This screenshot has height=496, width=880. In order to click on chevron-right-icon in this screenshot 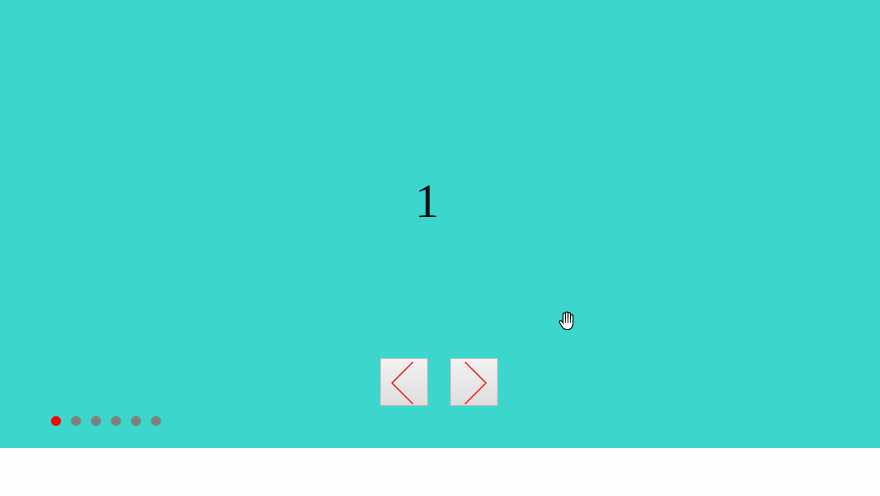, I will do `click(475, 383)`.